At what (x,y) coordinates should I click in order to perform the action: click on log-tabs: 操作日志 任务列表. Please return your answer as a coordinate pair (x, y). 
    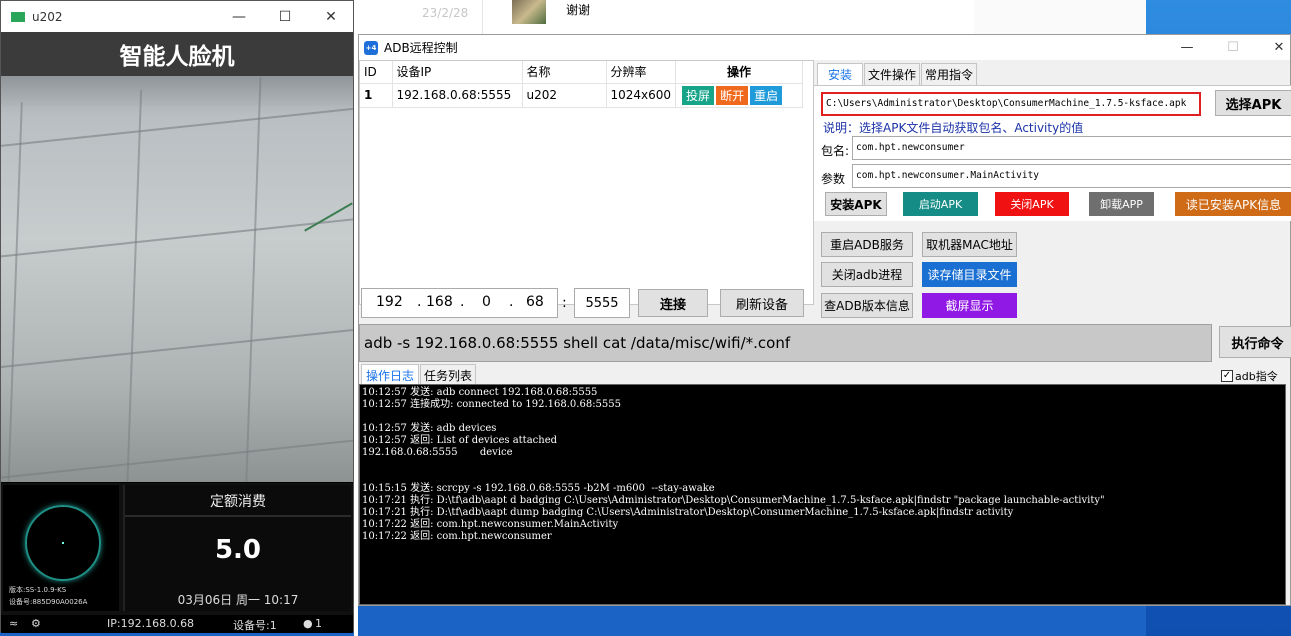
    Looking at the image, I should click on (419, 375).